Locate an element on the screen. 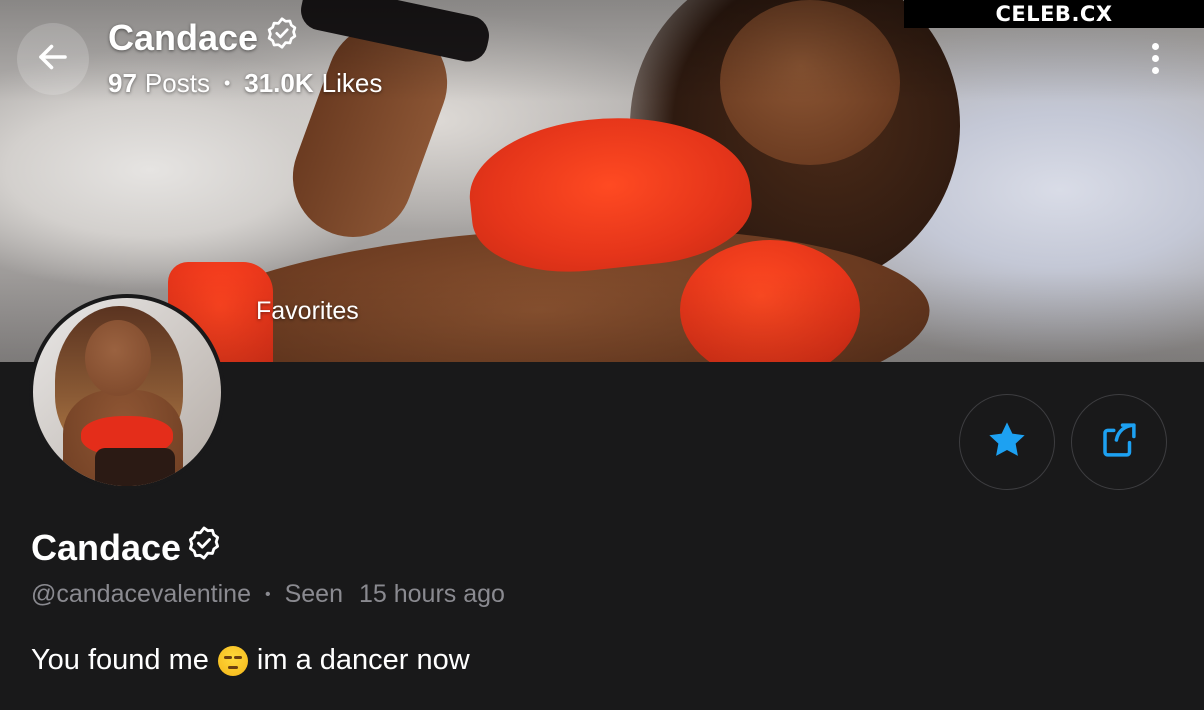 This screenshot has width=1204, height=710. share-button is located at coordinates (1119, 442).